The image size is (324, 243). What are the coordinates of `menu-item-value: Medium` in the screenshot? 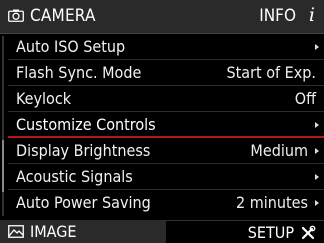 It's located at (279, 150).